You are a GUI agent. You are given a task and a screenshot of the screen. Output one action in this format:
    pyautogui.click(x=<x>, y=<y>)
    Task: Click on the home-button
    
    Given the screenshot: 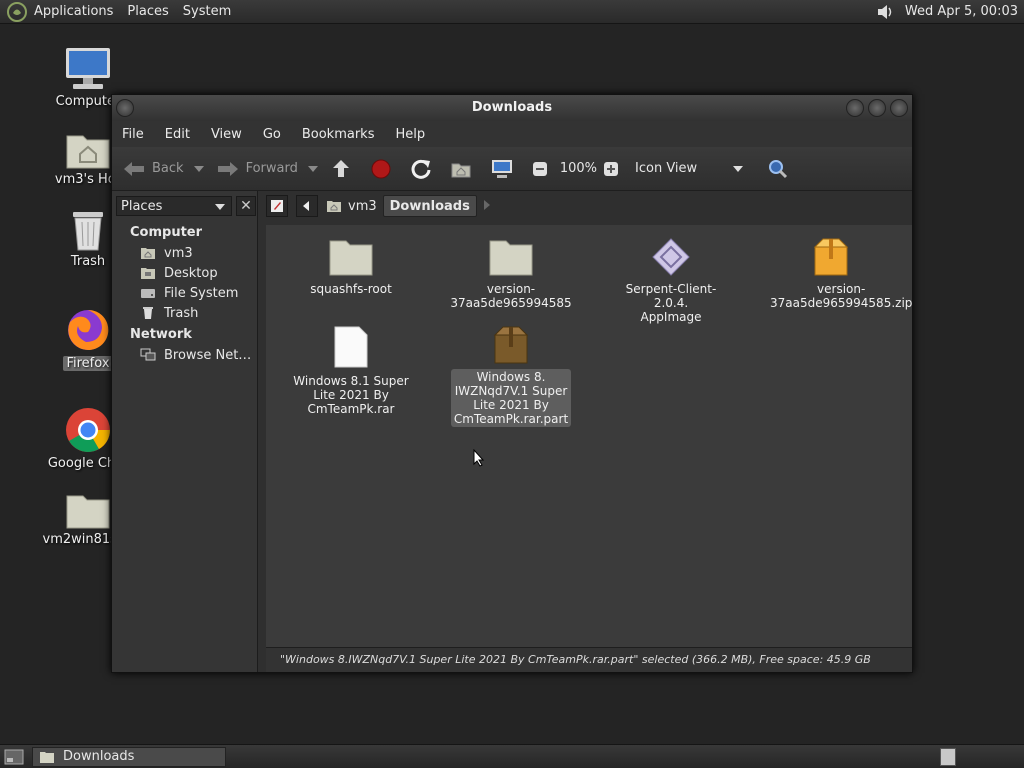 What is the action you would take?
    pyautogui.click(x=464, y=169)
    